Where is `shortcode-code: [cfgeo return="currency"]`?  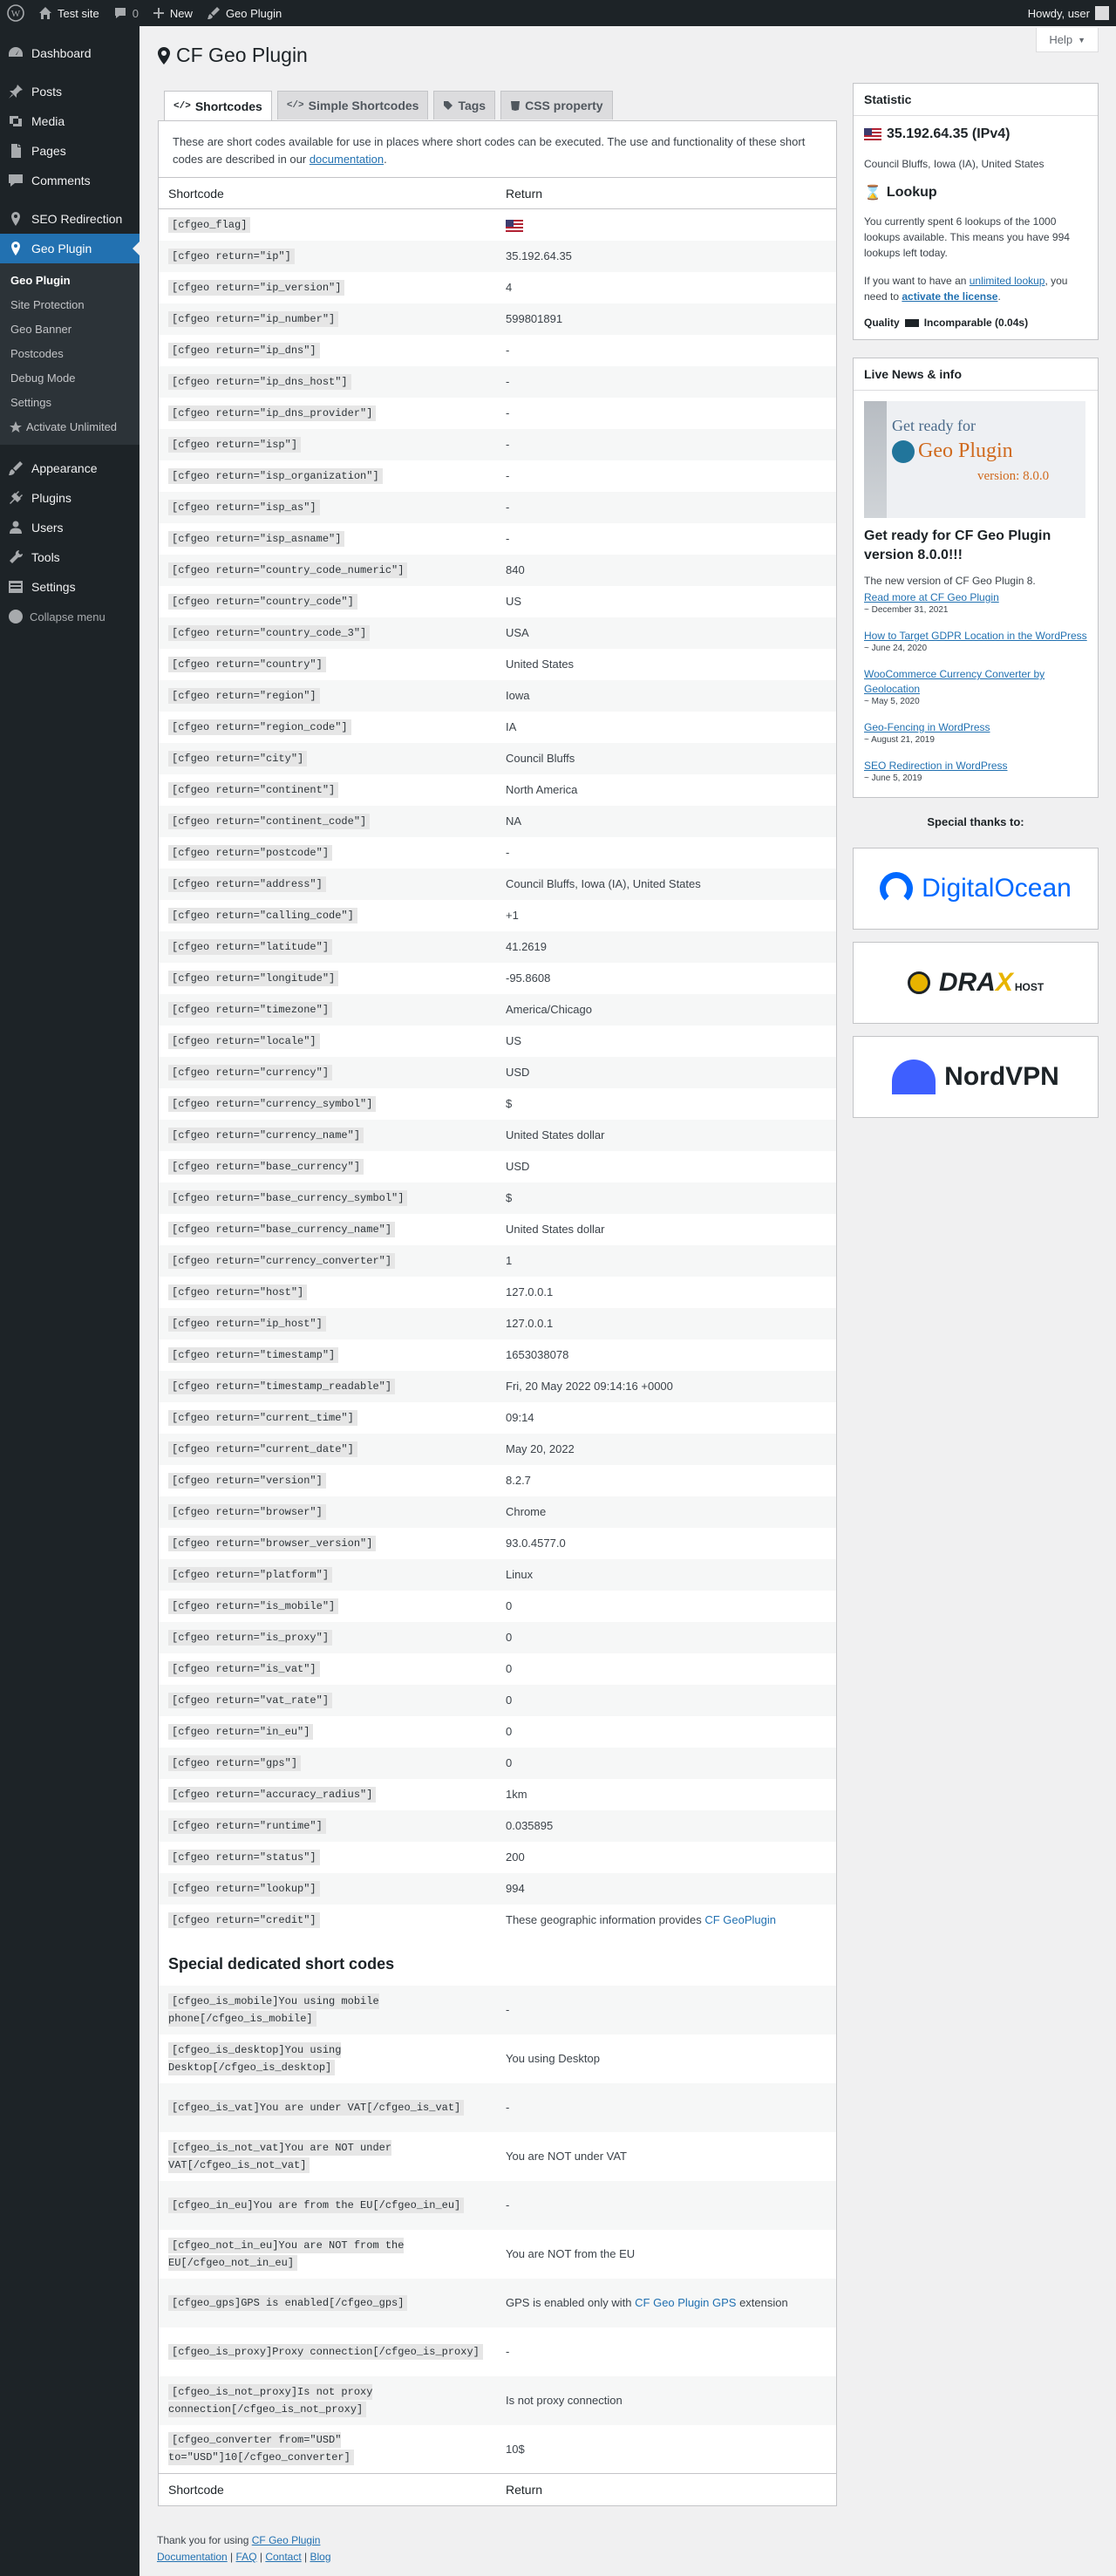
shortcode-code: [cfgeo return="currency"] is located at coordinates (250, 1072).